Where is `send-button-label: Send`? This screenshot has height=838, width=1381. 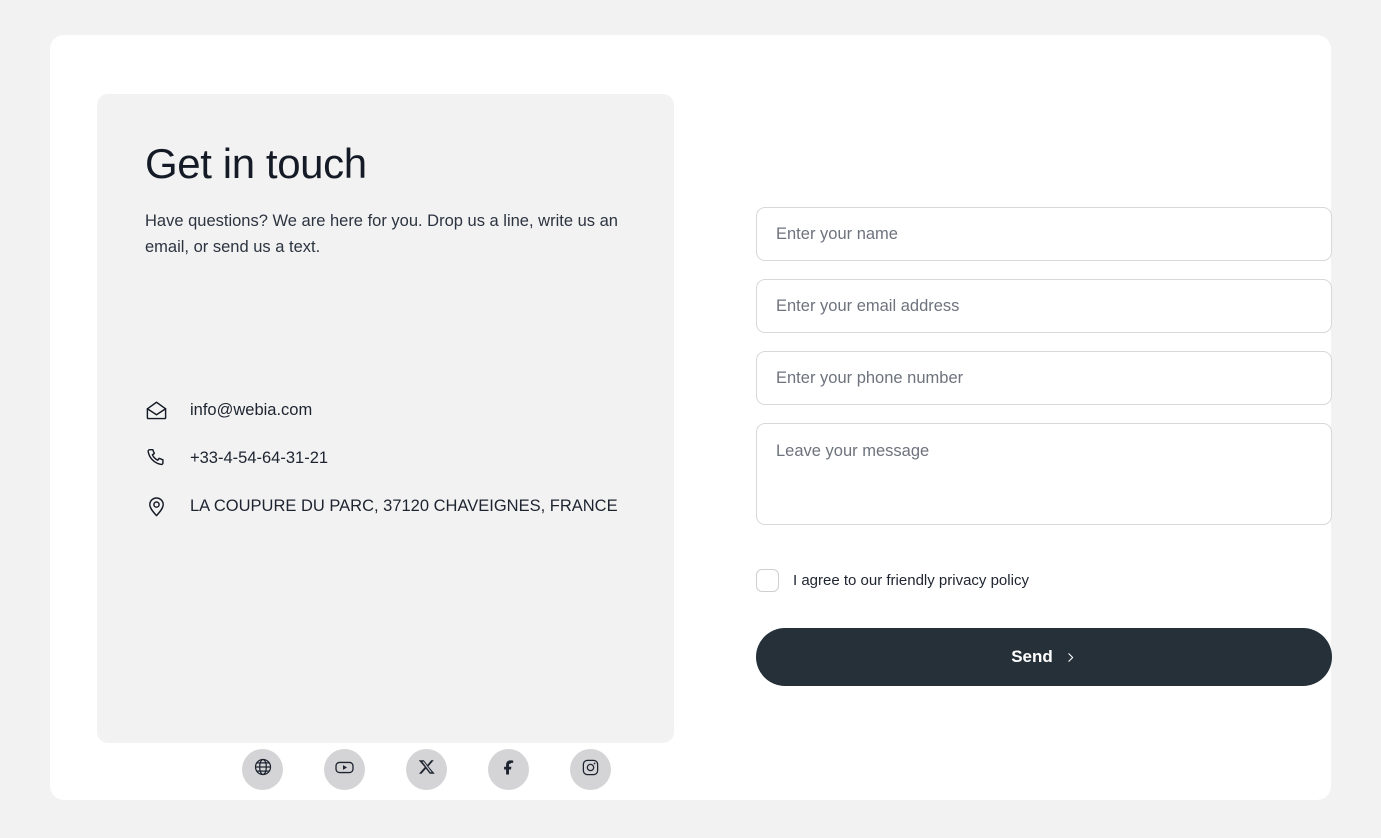 send-button-label: Send is located at coordinates (1032, 656).